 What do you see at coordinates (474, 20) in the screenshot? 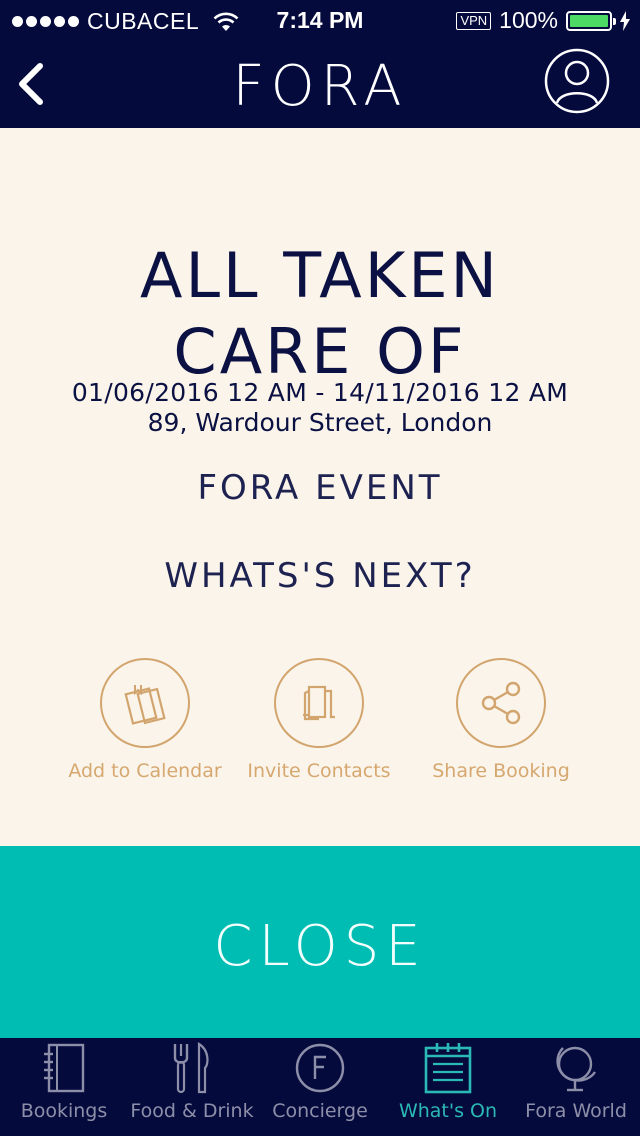
I see `vpn-badge: VPN` at bounding box center [474, 20].